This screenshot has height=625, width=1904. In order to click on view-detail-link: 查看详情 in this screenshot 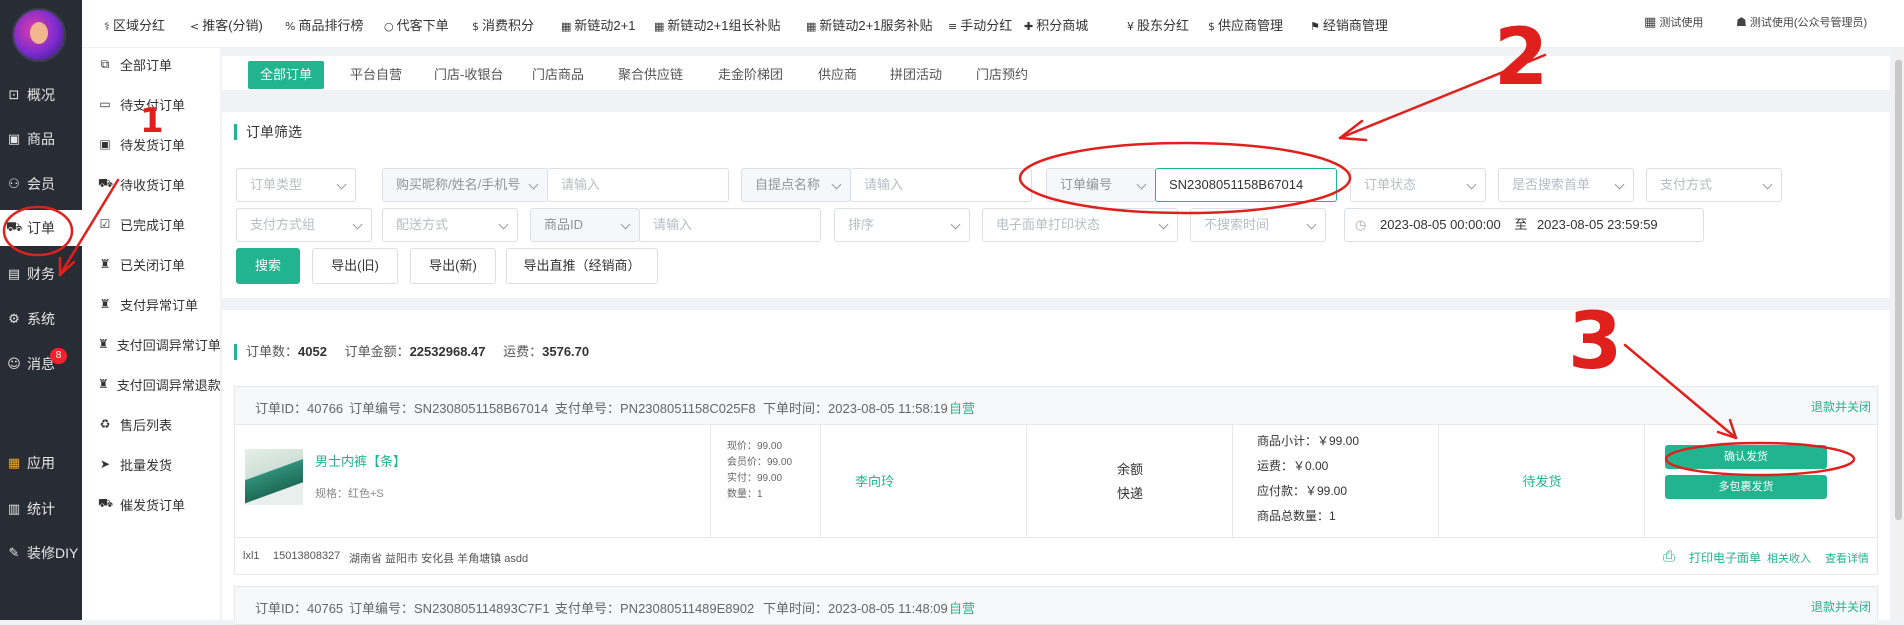, I will do `click(1847, 558)`.